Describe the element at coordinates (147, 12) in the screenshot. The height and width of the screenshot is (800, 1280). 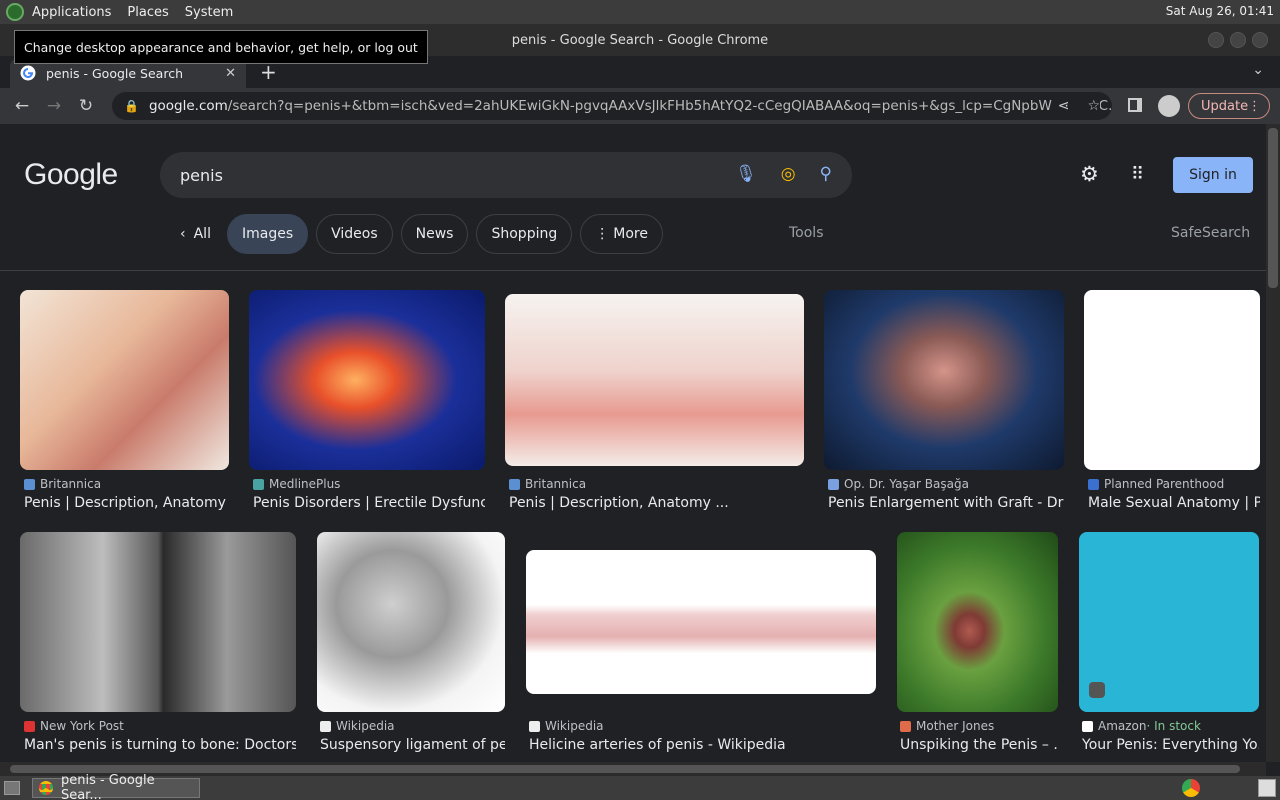
I see `places-menu: Places` at that location.